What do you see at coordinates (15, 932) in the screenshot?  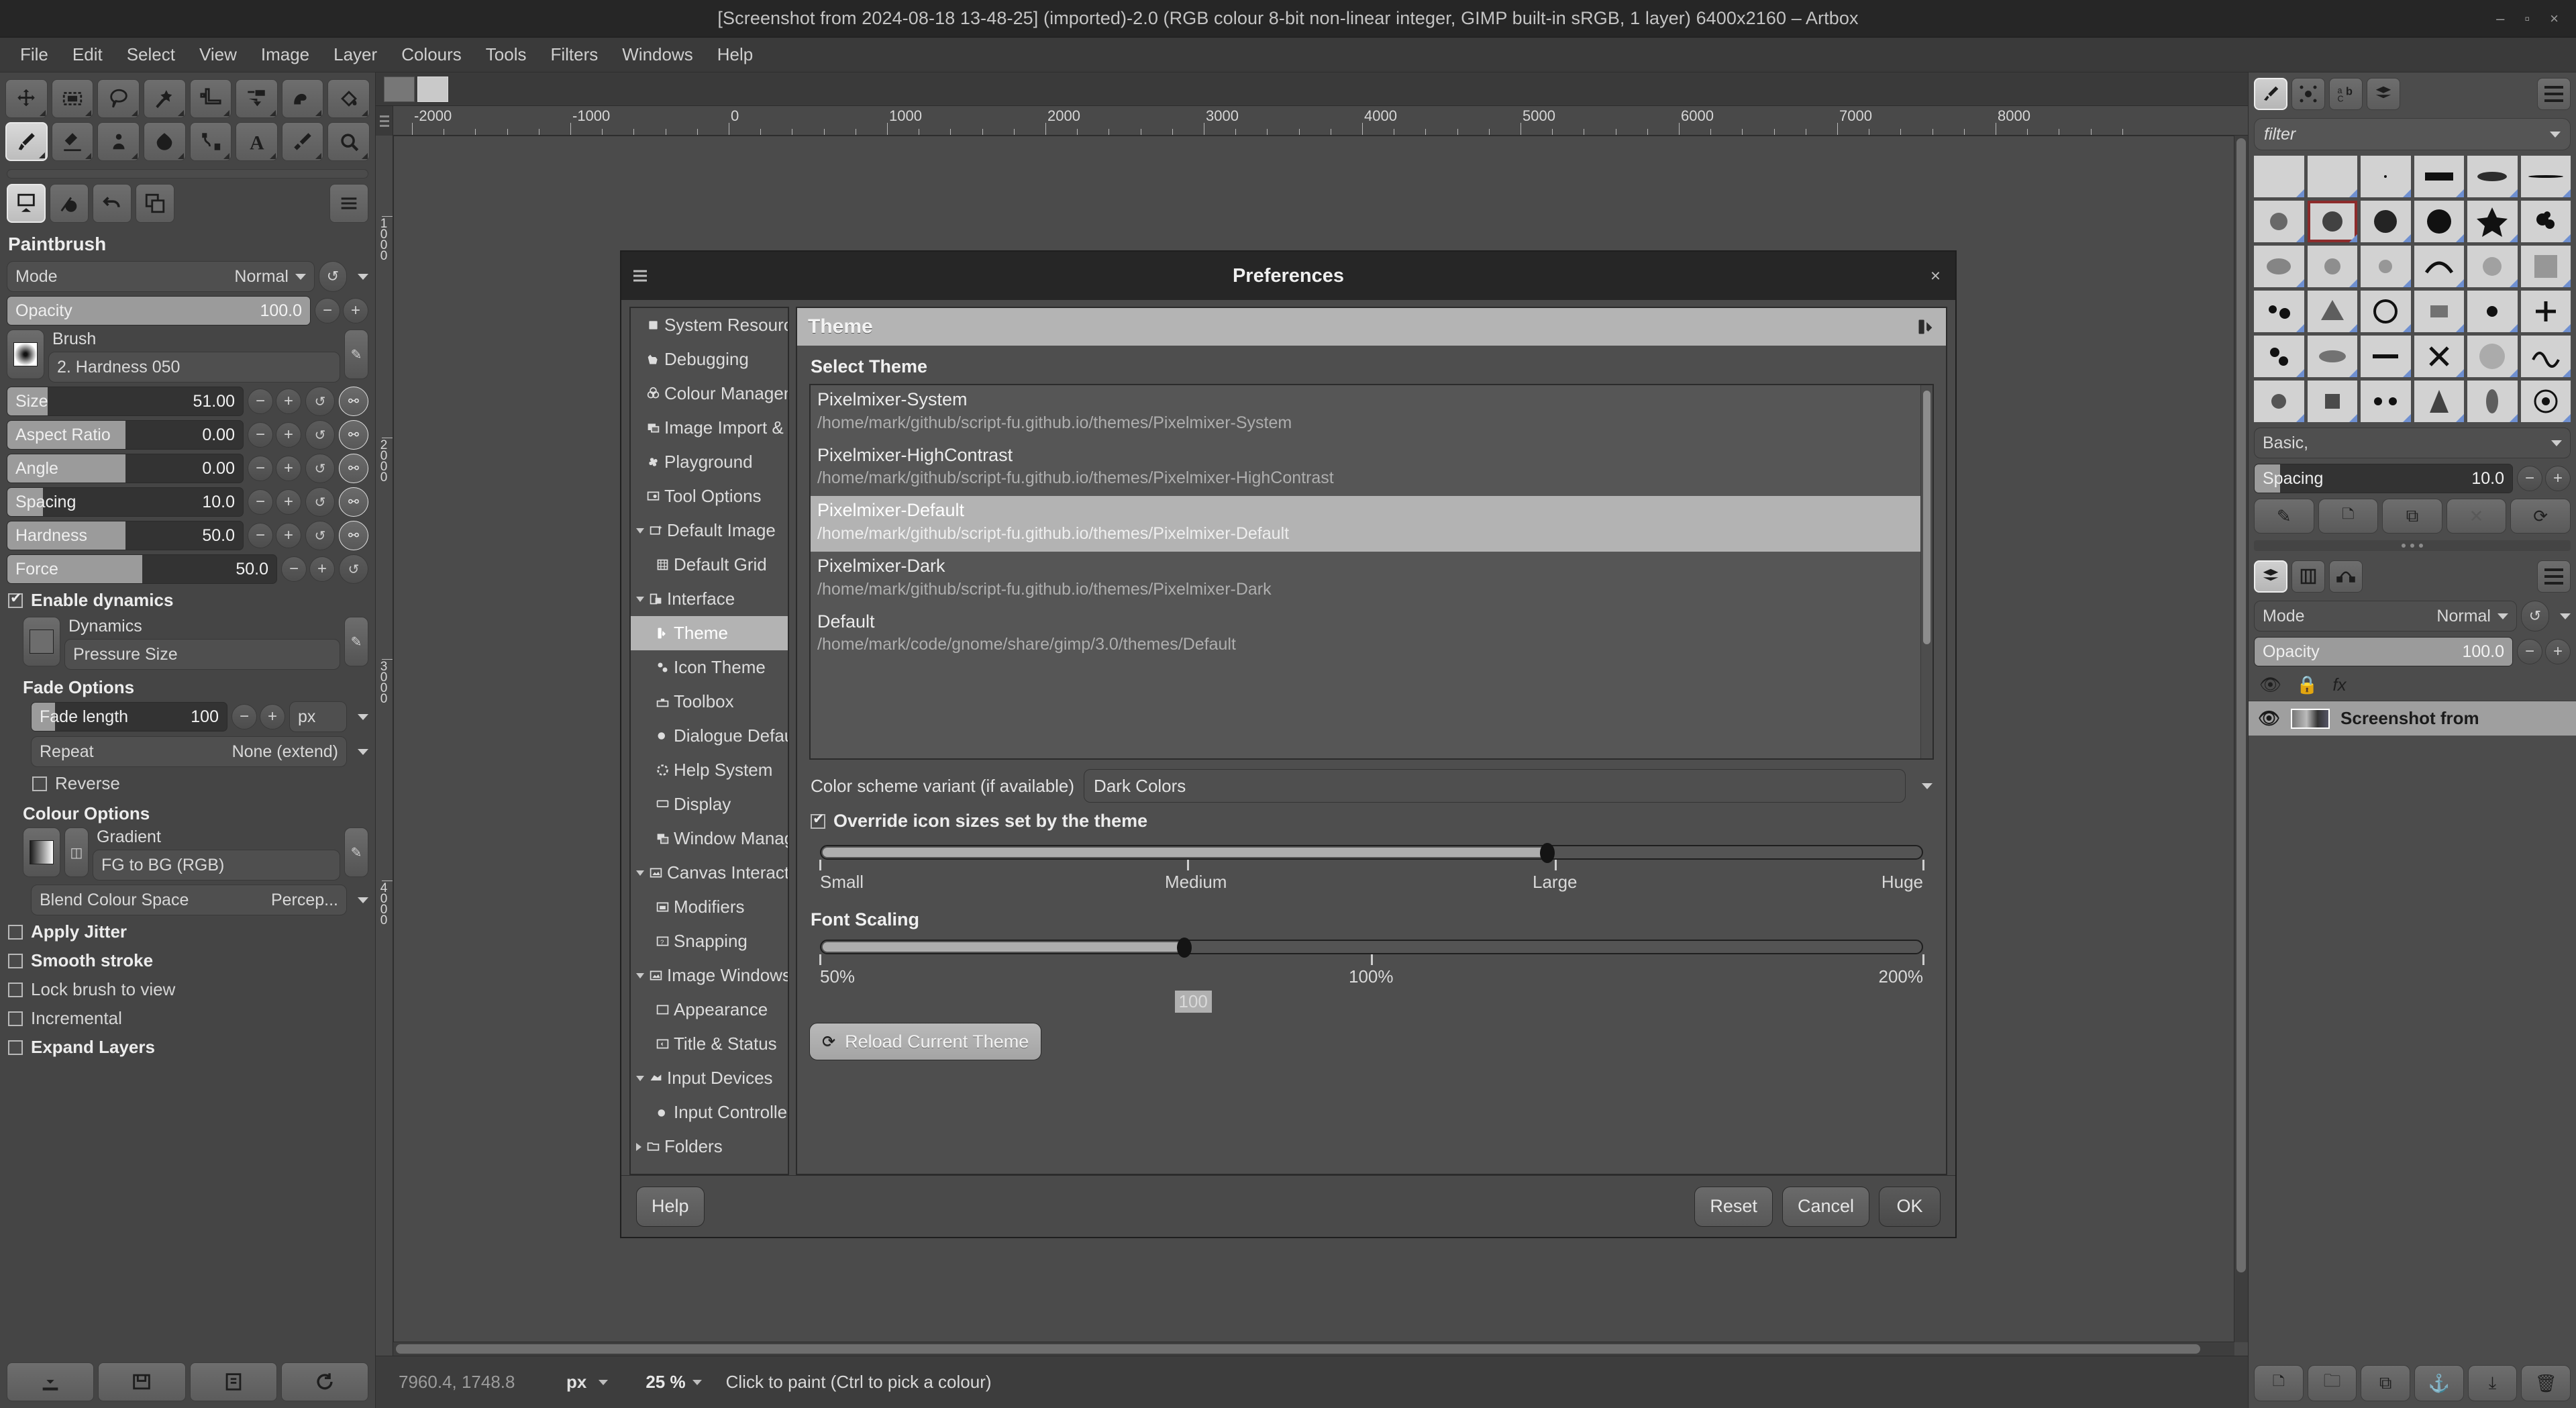 I see `apply-jitter-checkbox` at bounding box center [15, 932].